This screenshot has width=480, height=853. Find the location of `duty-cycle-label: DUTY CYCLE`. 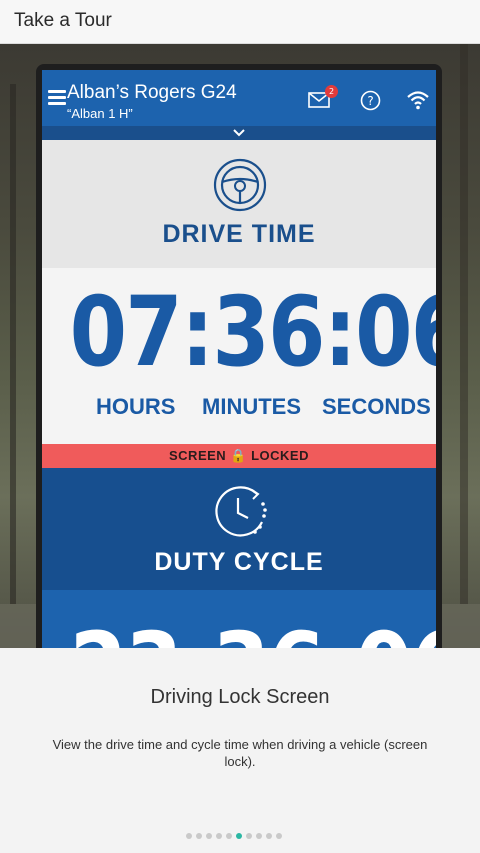

duty-cycle-label: DUTY CYCLE is located at coordinates (239, 562).